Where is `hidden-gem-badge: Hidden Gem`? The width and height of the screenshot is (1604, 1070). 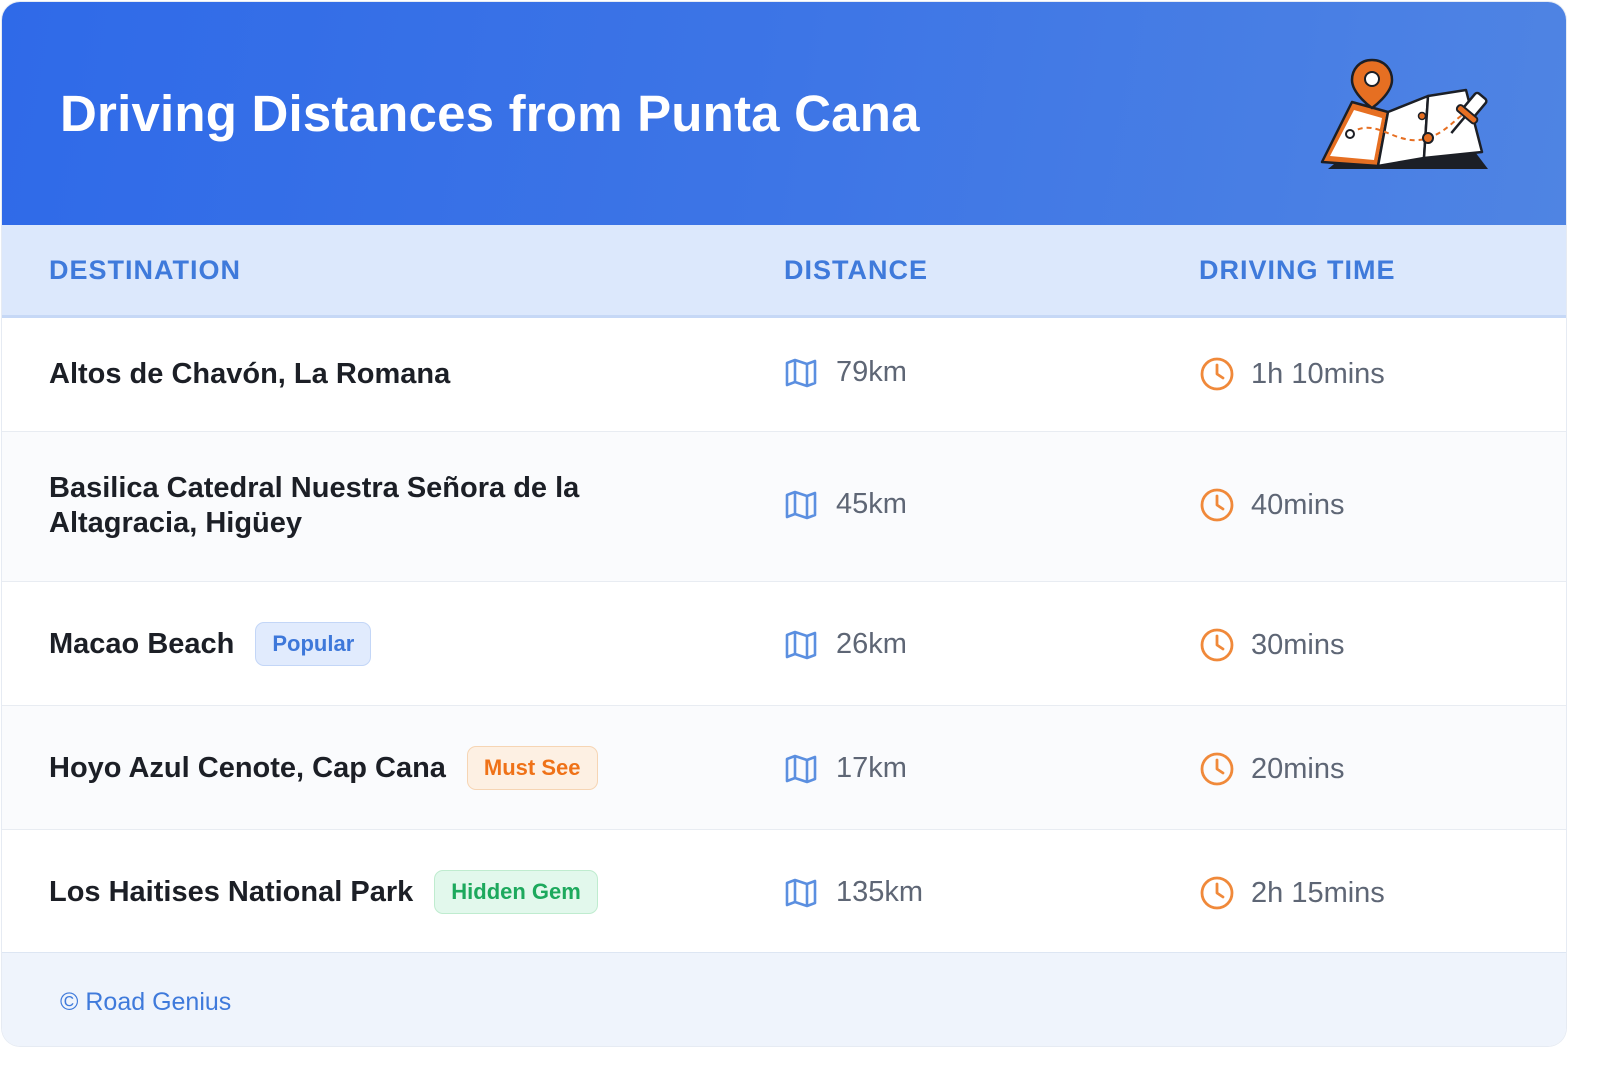
hidden-gem-badge: Hidden Gem is located at coordinates (516, 892).